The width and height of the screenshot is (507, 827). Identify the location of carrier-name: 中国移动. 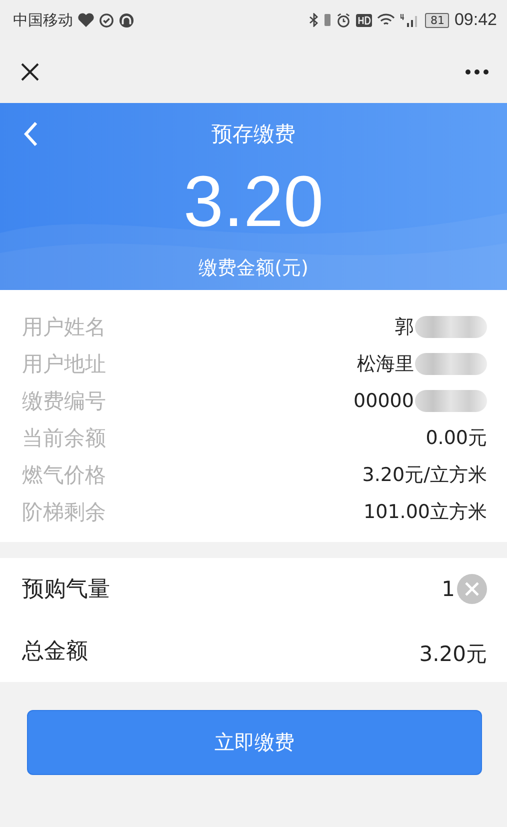
(43, 20).